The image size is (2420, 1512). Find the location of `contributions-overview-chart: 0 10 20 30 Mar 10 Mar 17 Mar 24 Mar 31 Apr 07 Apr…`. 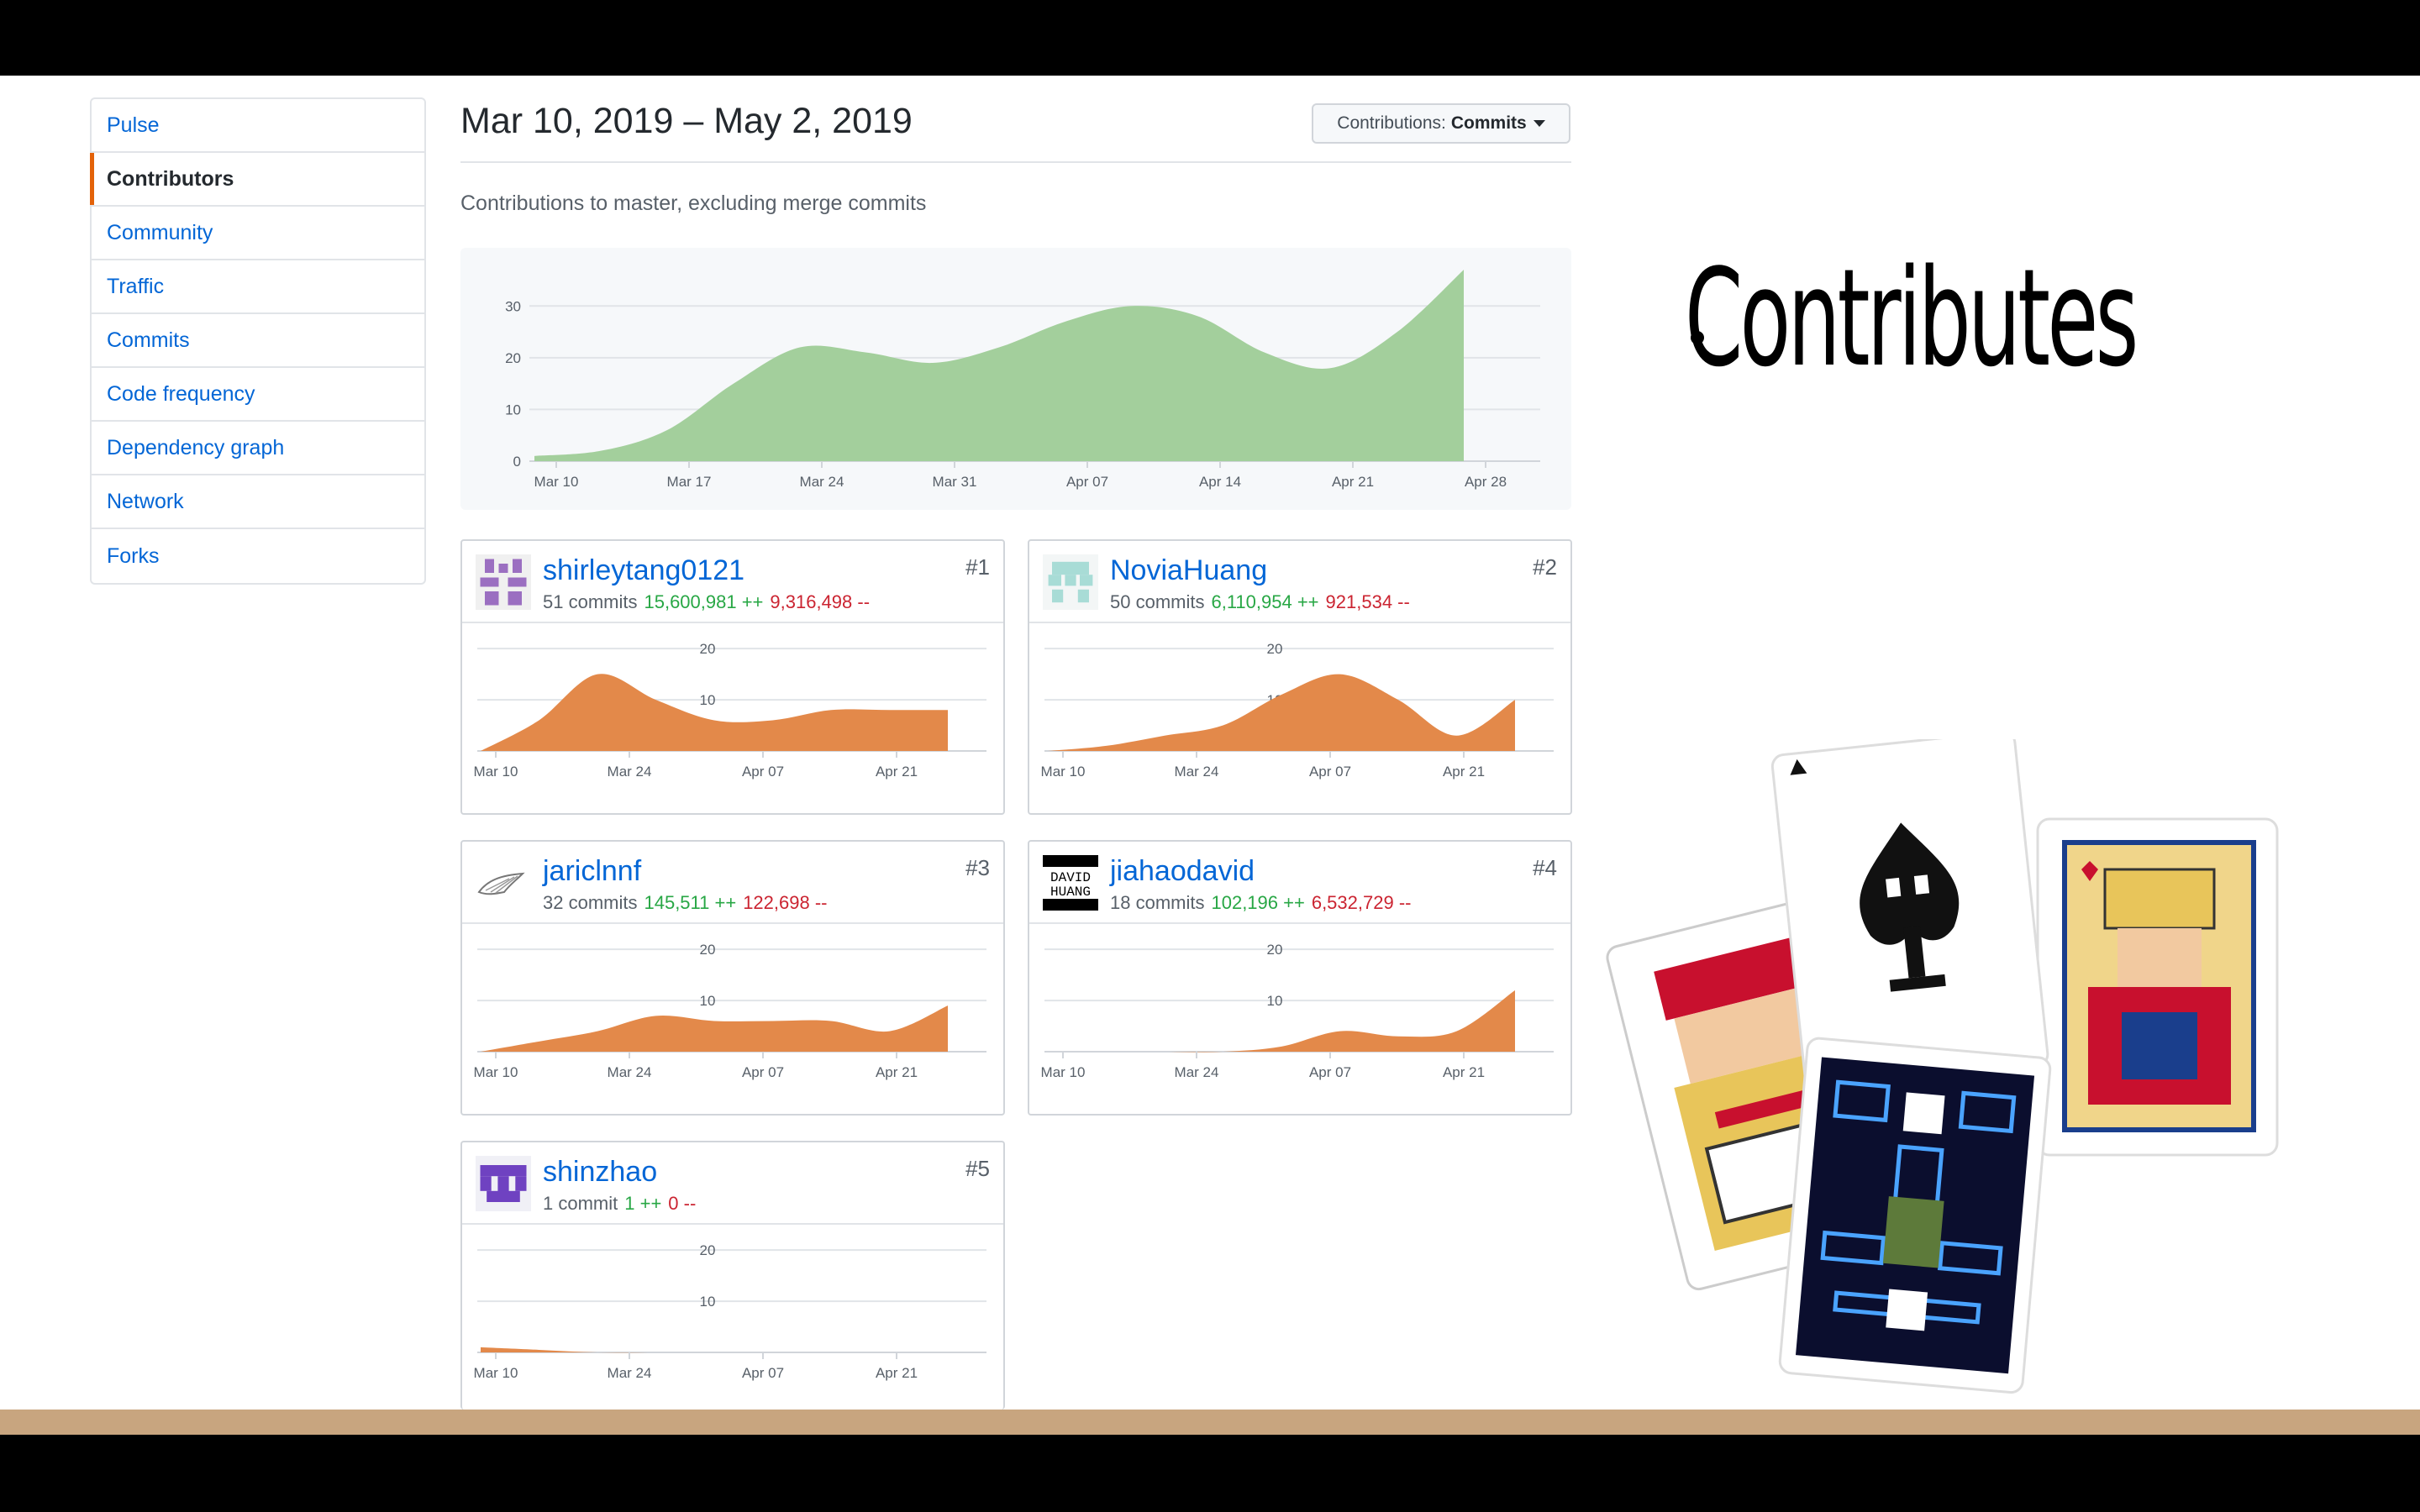

contributions-overview-chart: 0 10 20 30 Mar 10 Mar 17 Mar 24 Mar 31 Apr 07 Apr… is located at coordinates (1016, 379).